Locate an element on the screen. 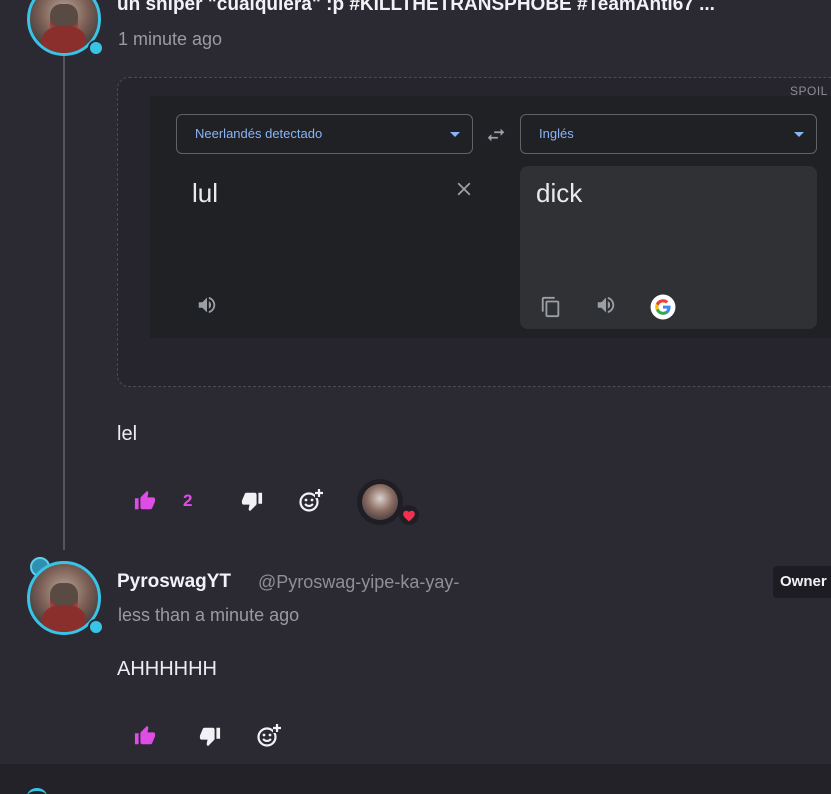  source-text: lul is located at coordinates (205, 193).